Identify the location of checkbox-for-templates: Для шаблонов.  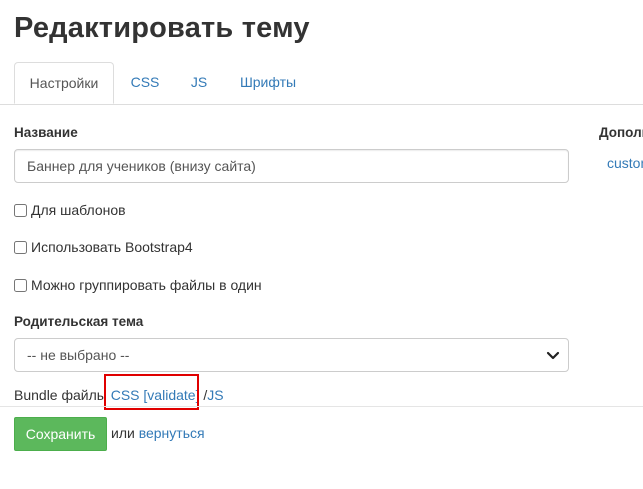
(70, 210).